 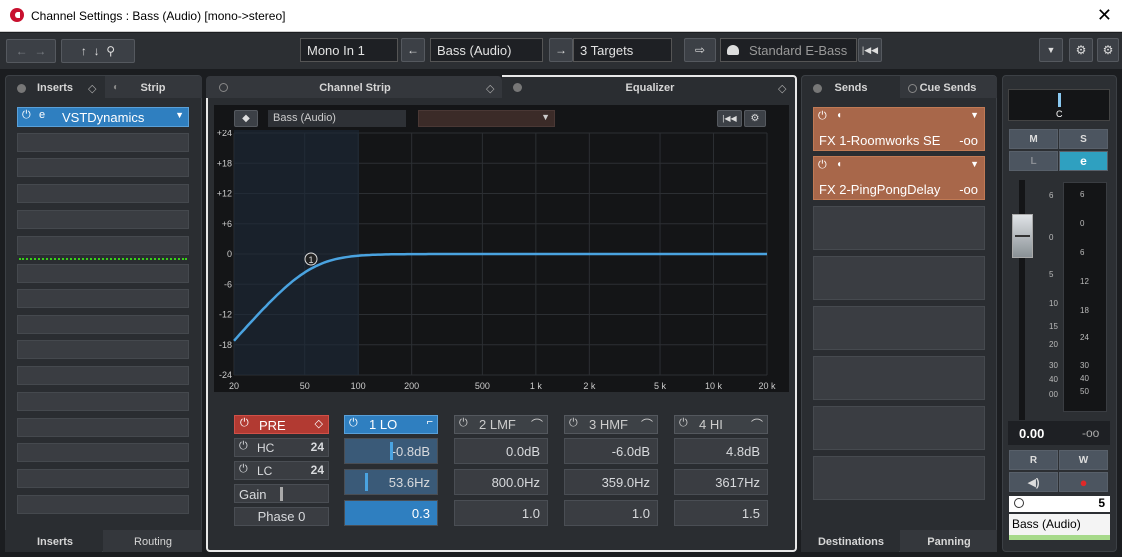 I want to click on band-2-gain: 0.0dB, so click(x=501, y=451).